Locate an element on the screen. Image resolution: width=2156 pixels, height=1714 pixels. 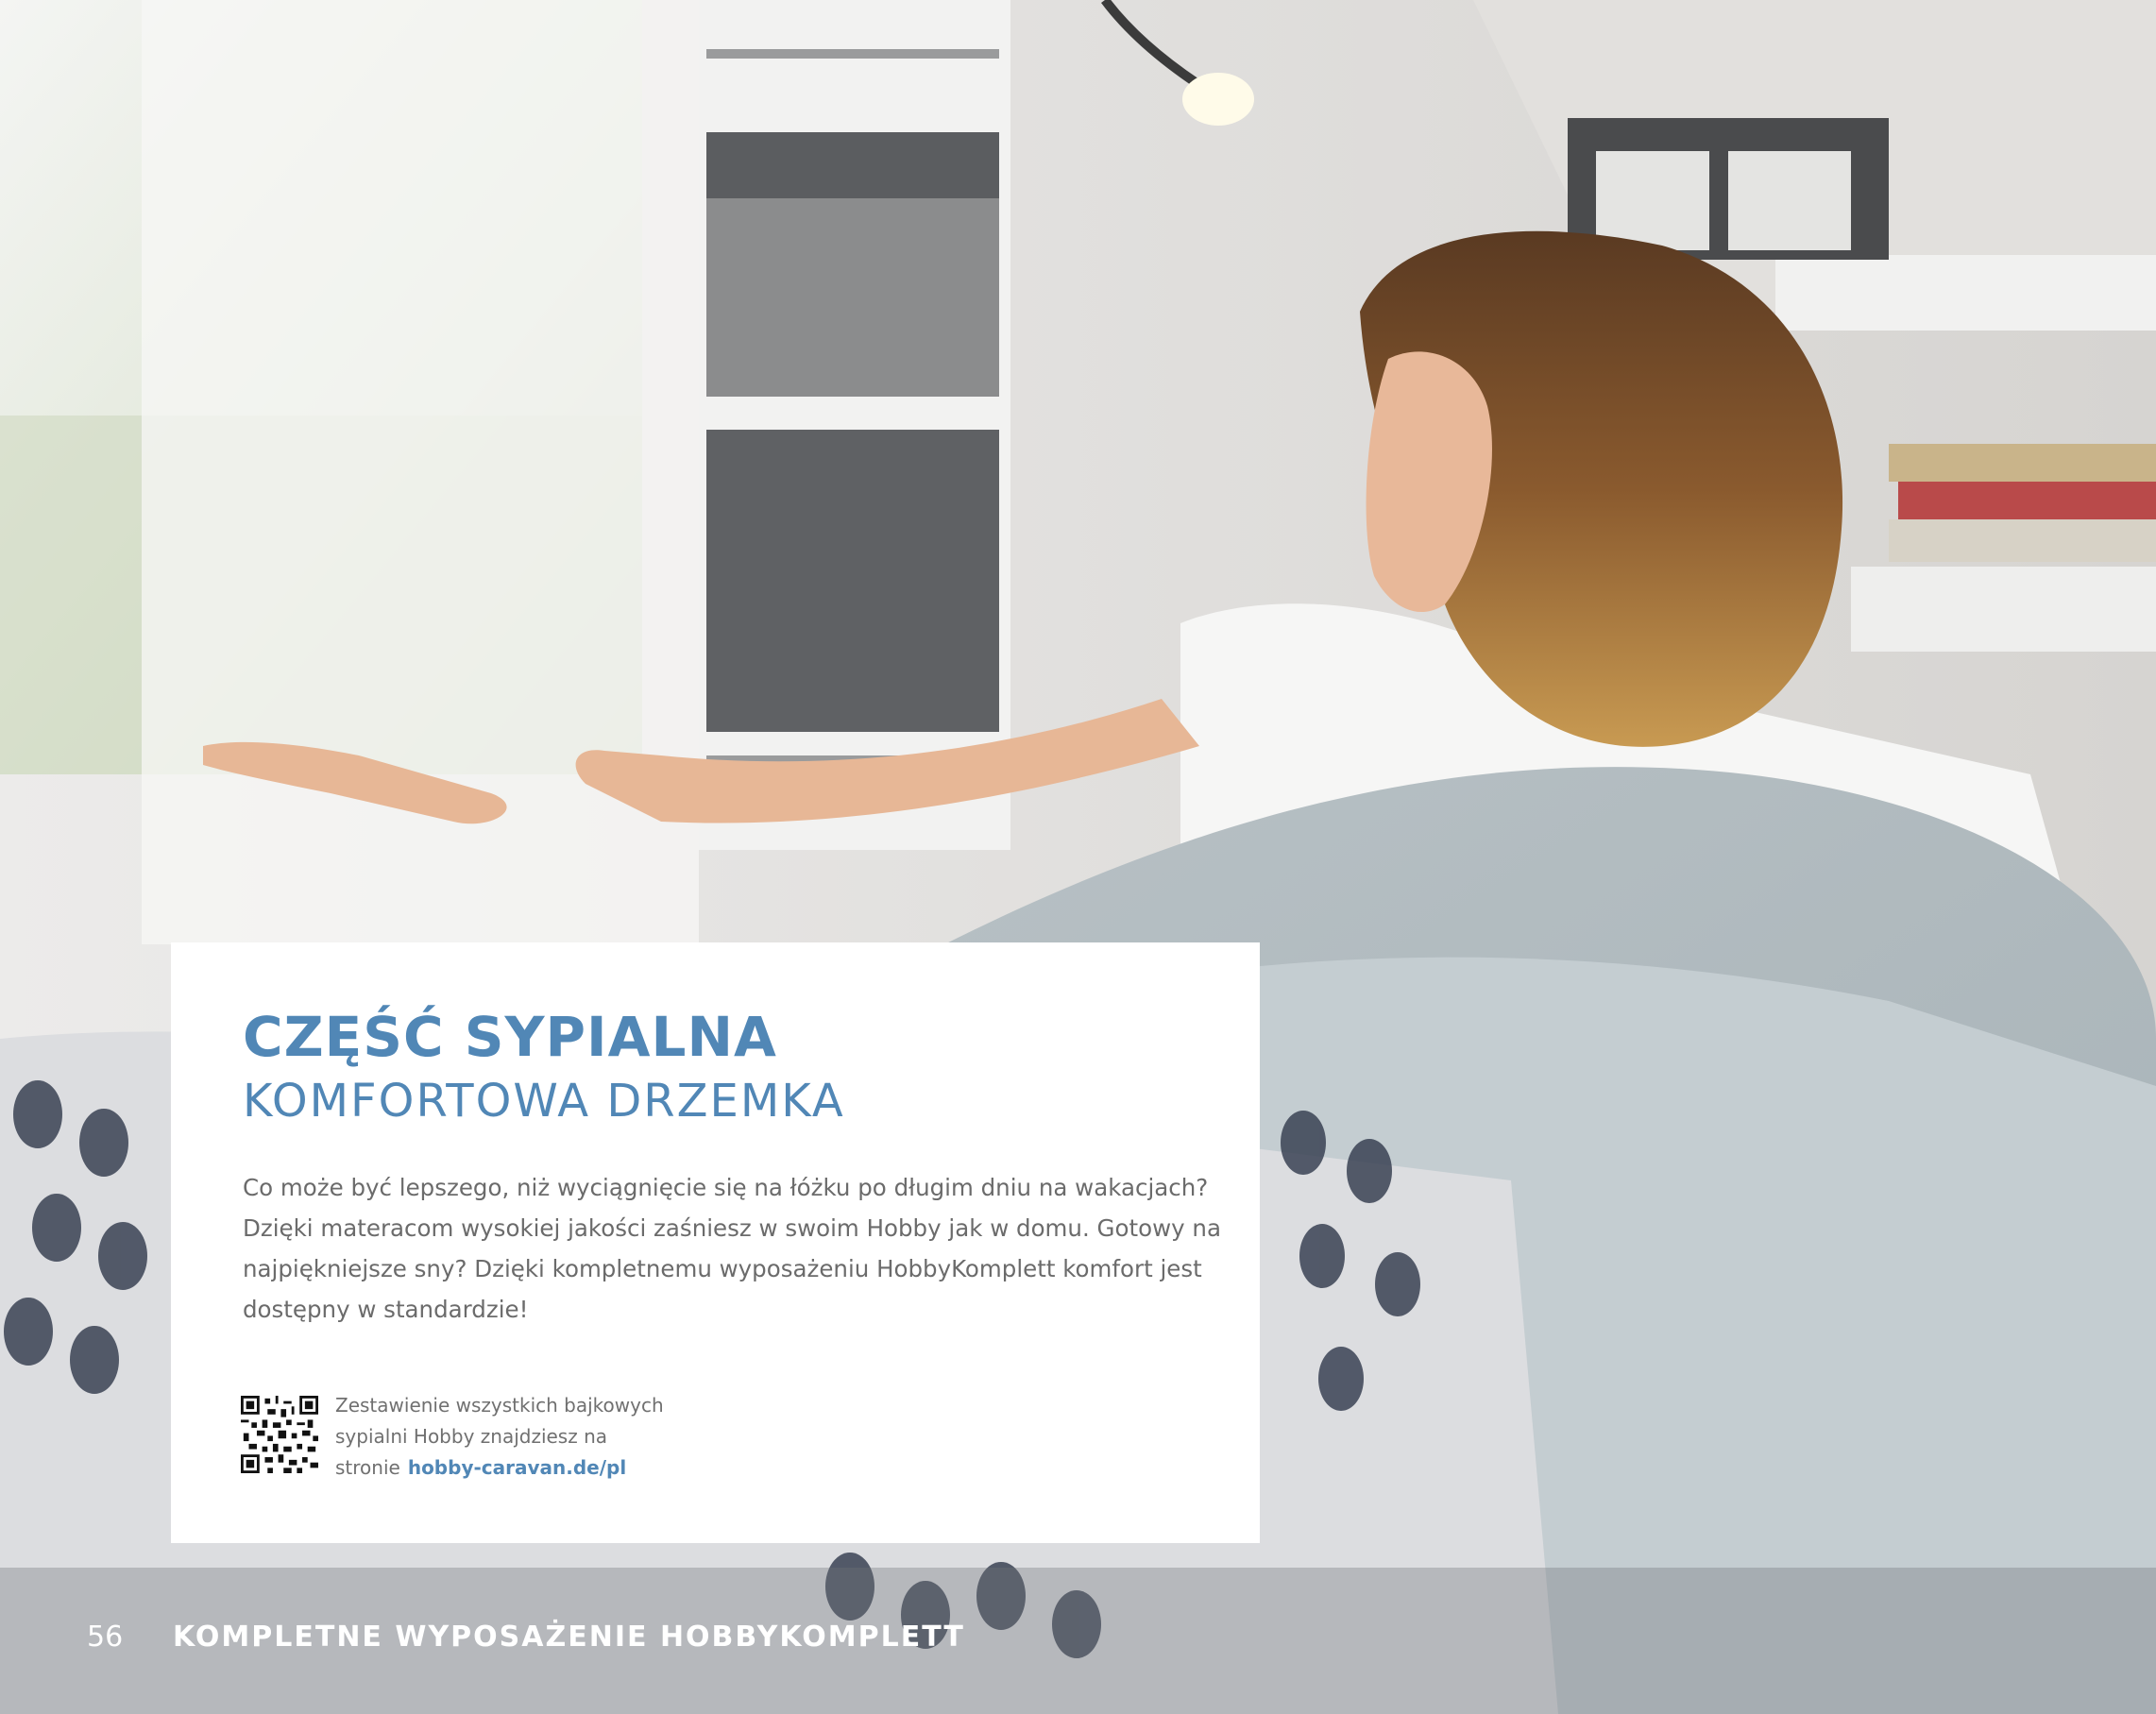
qr-caption-line: Zestawienie wszystkich bajkowych is located at coordinates (500, 1406).